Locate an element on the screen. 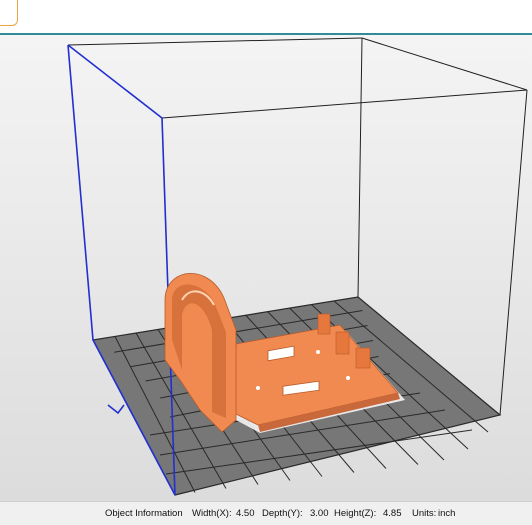 Image resolution: width=532 pixels, height=525 pixels. toolbar is located at coordinates (266, 16).